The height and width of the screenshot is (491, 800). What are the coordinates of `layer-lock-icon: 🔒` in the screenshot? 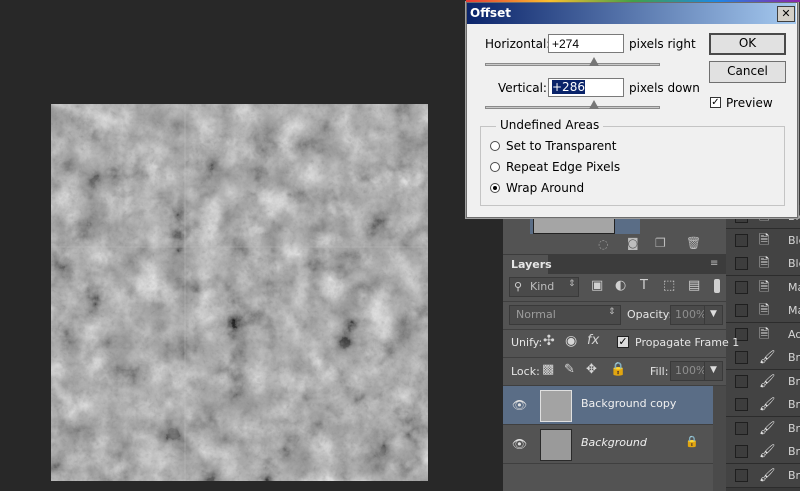 It's located at (692, 441).